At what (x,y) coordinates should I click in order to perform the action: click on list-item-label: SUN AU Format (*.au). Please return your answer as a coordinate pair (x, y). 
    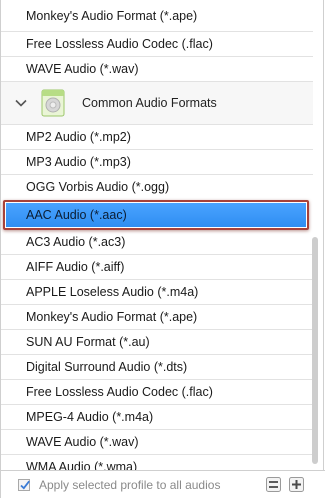
    Looking at the image, I should click on (88, 342).